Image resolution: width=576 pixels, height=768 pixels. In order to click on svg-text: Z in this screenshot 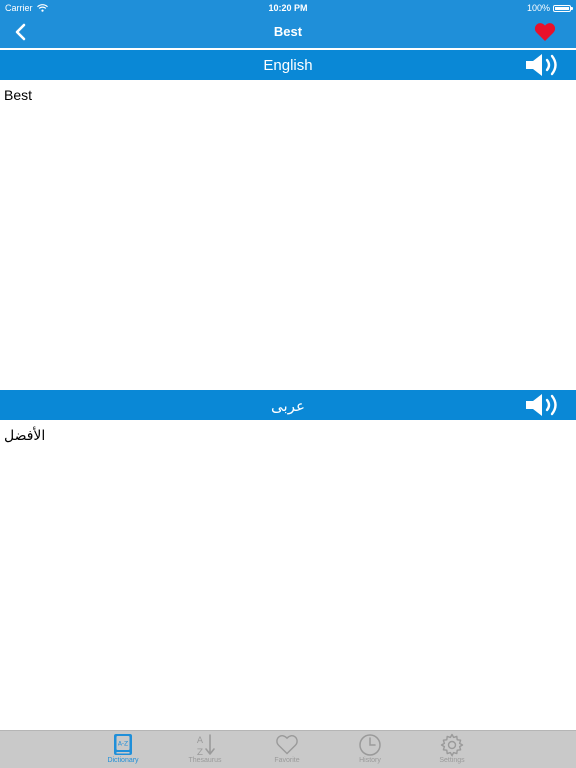, I will do `click(200, 752)`.